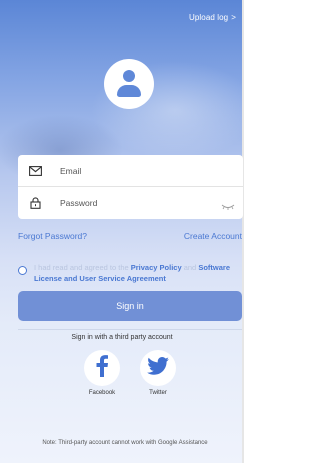  What do you see at coordinates (213, 236) in the screenshot?
I see `create-account-link: Create Account` at bounding box center [213, 236].